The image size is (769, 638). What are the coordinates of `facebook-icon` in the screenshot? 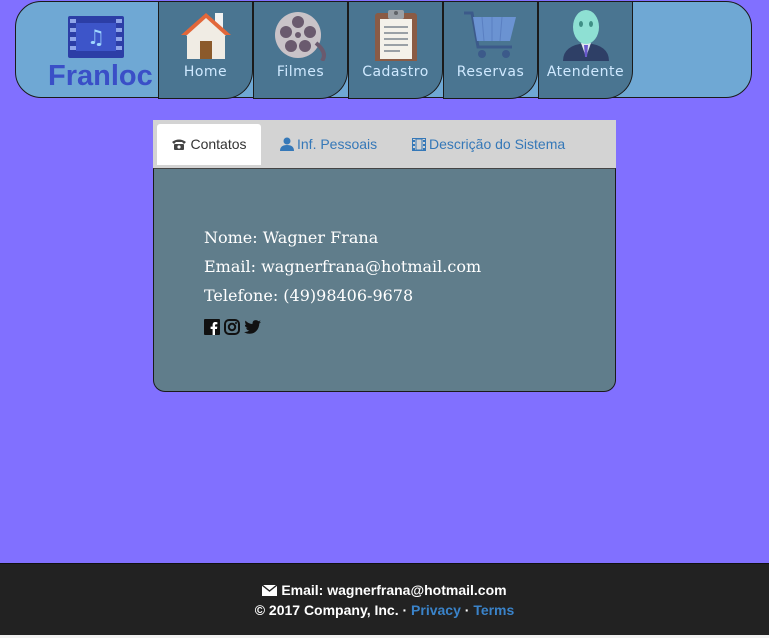 It's located at (212, 329).